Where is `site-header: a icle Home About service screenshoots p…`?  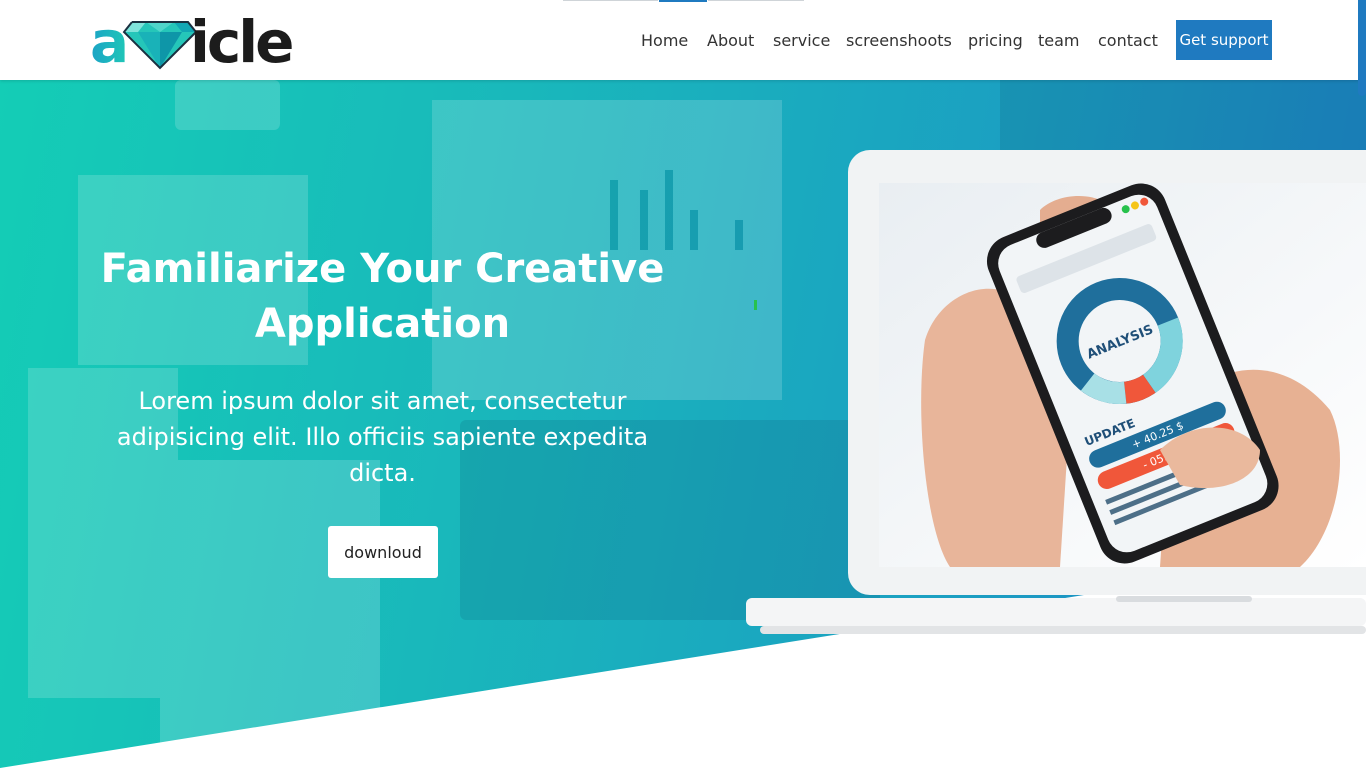 site-header: a icle Home About service screenshoots p… is located at coordinates (683, 40).